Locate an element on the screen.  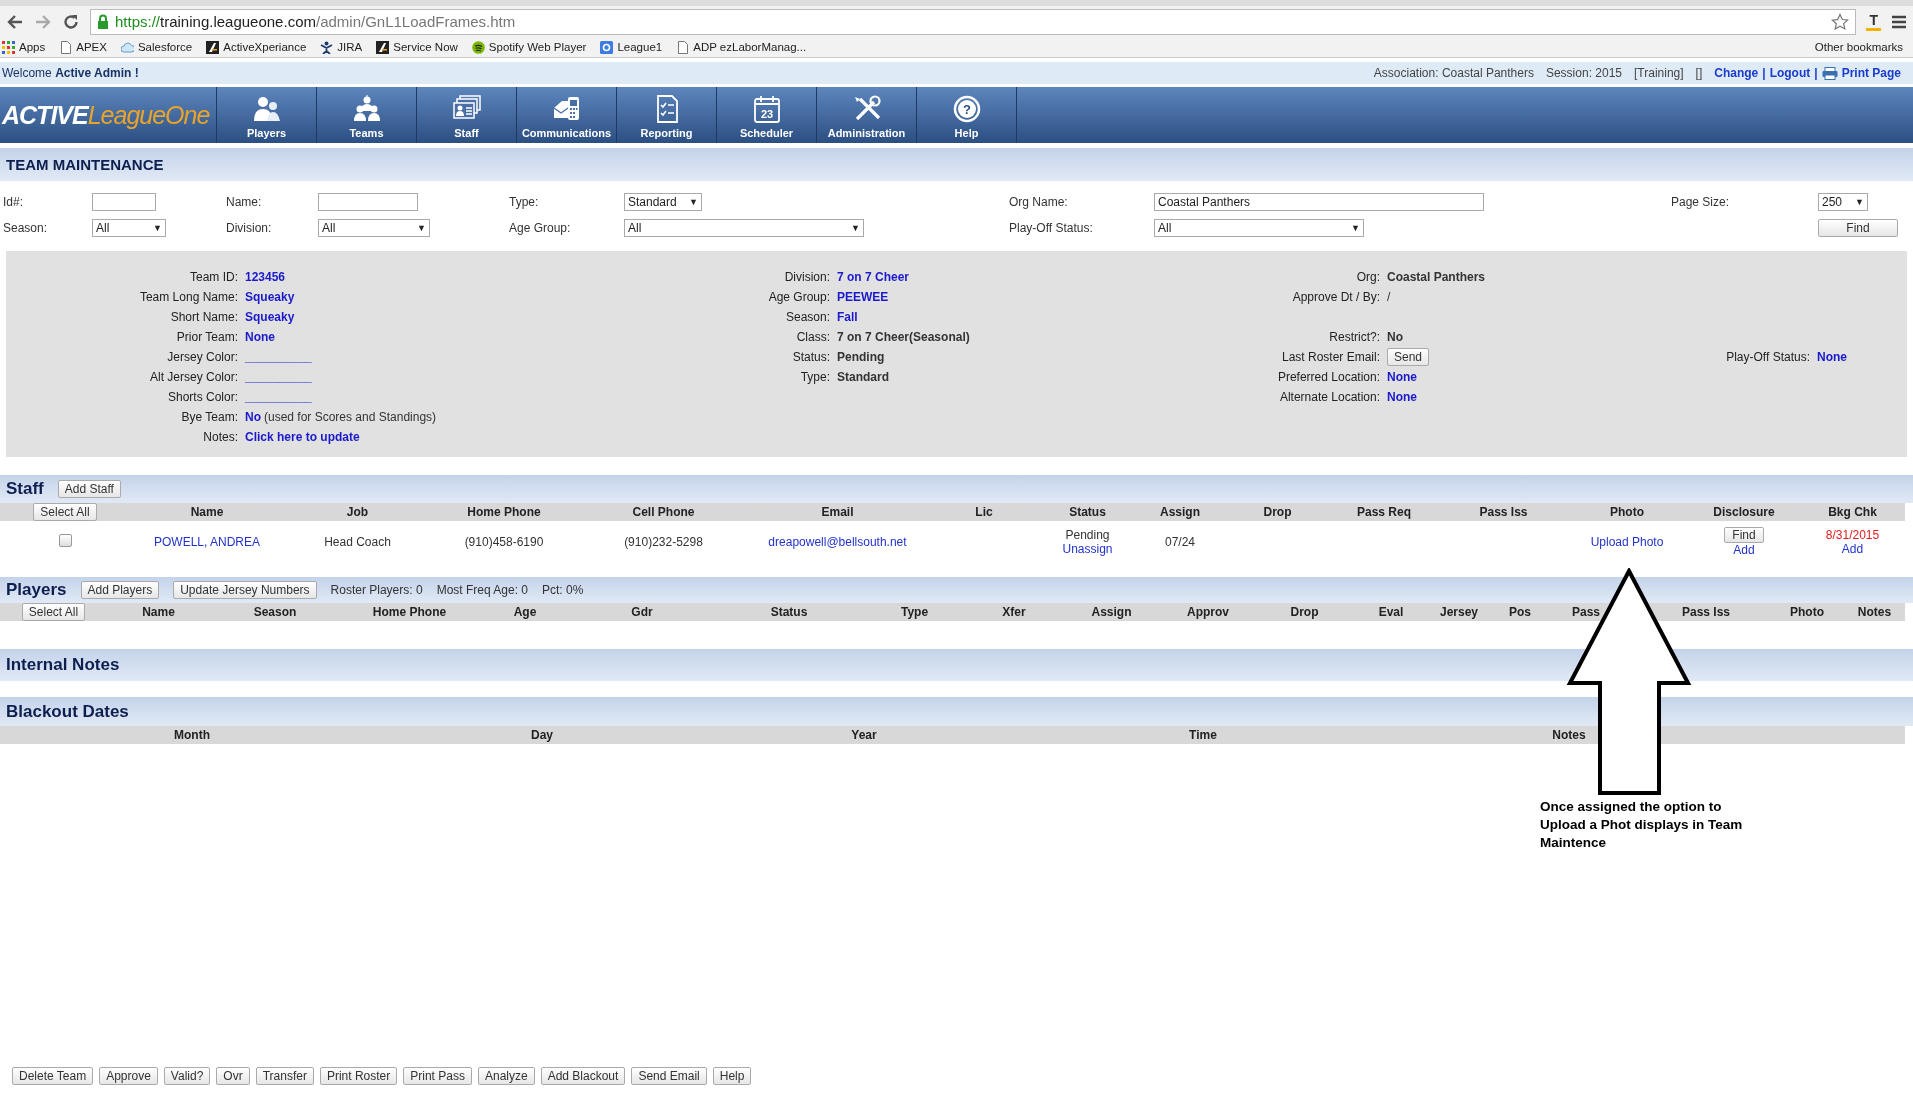
dropdown: Standard ▼ is located at coordinates (663, 202).